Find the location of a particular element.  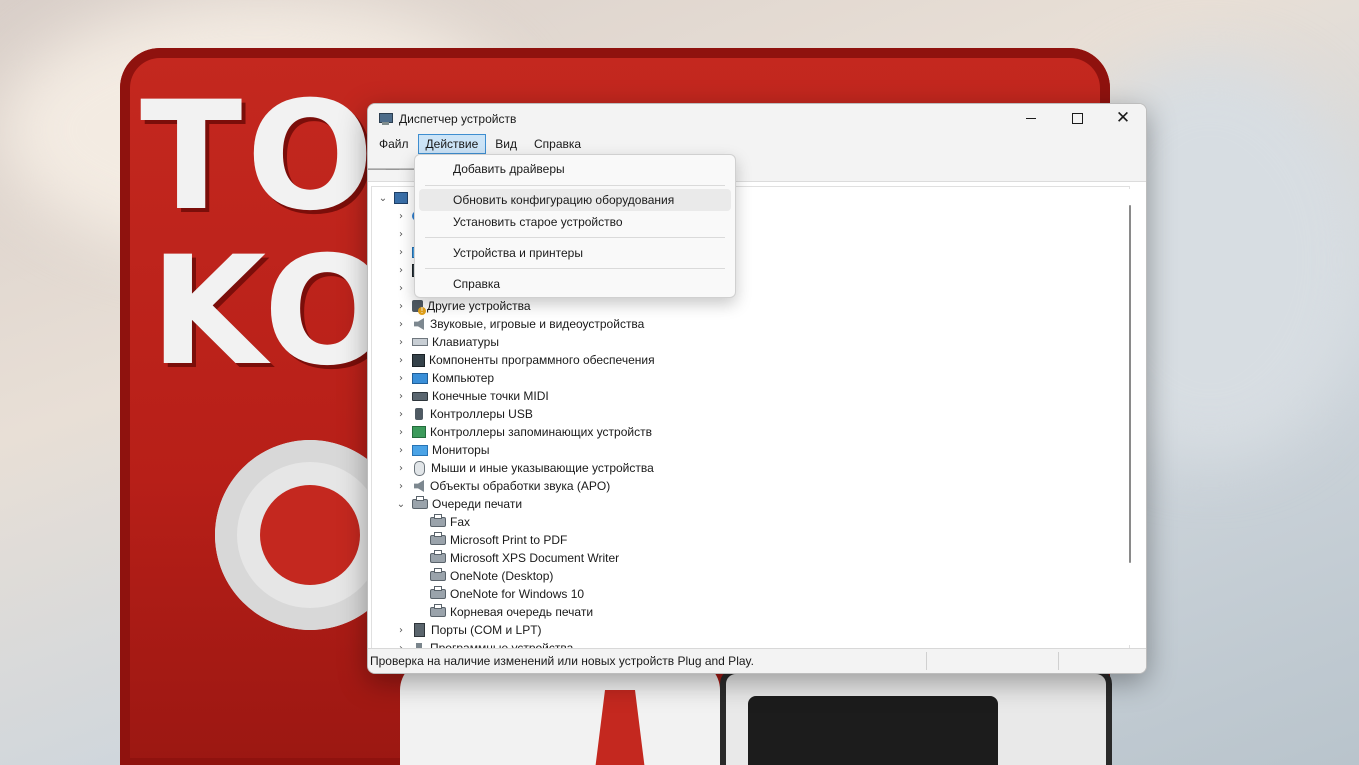

menu-help: Справка is located at coordinates (557, 144).